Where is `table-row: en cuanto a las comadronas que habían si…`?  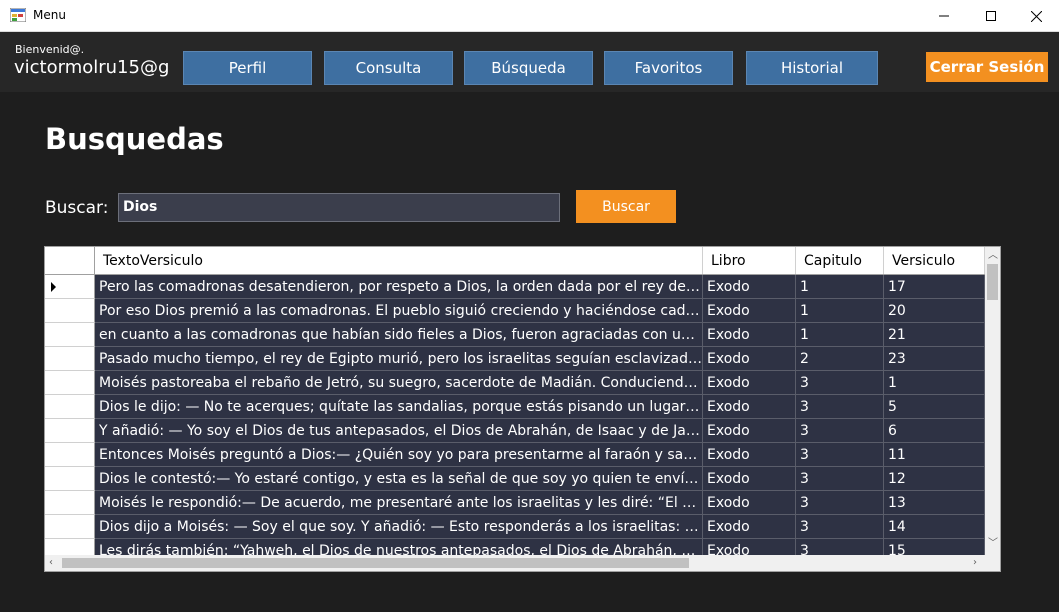
table-row: en cuanto a las comadronas que habían si… is located at coordinates (515, 335).